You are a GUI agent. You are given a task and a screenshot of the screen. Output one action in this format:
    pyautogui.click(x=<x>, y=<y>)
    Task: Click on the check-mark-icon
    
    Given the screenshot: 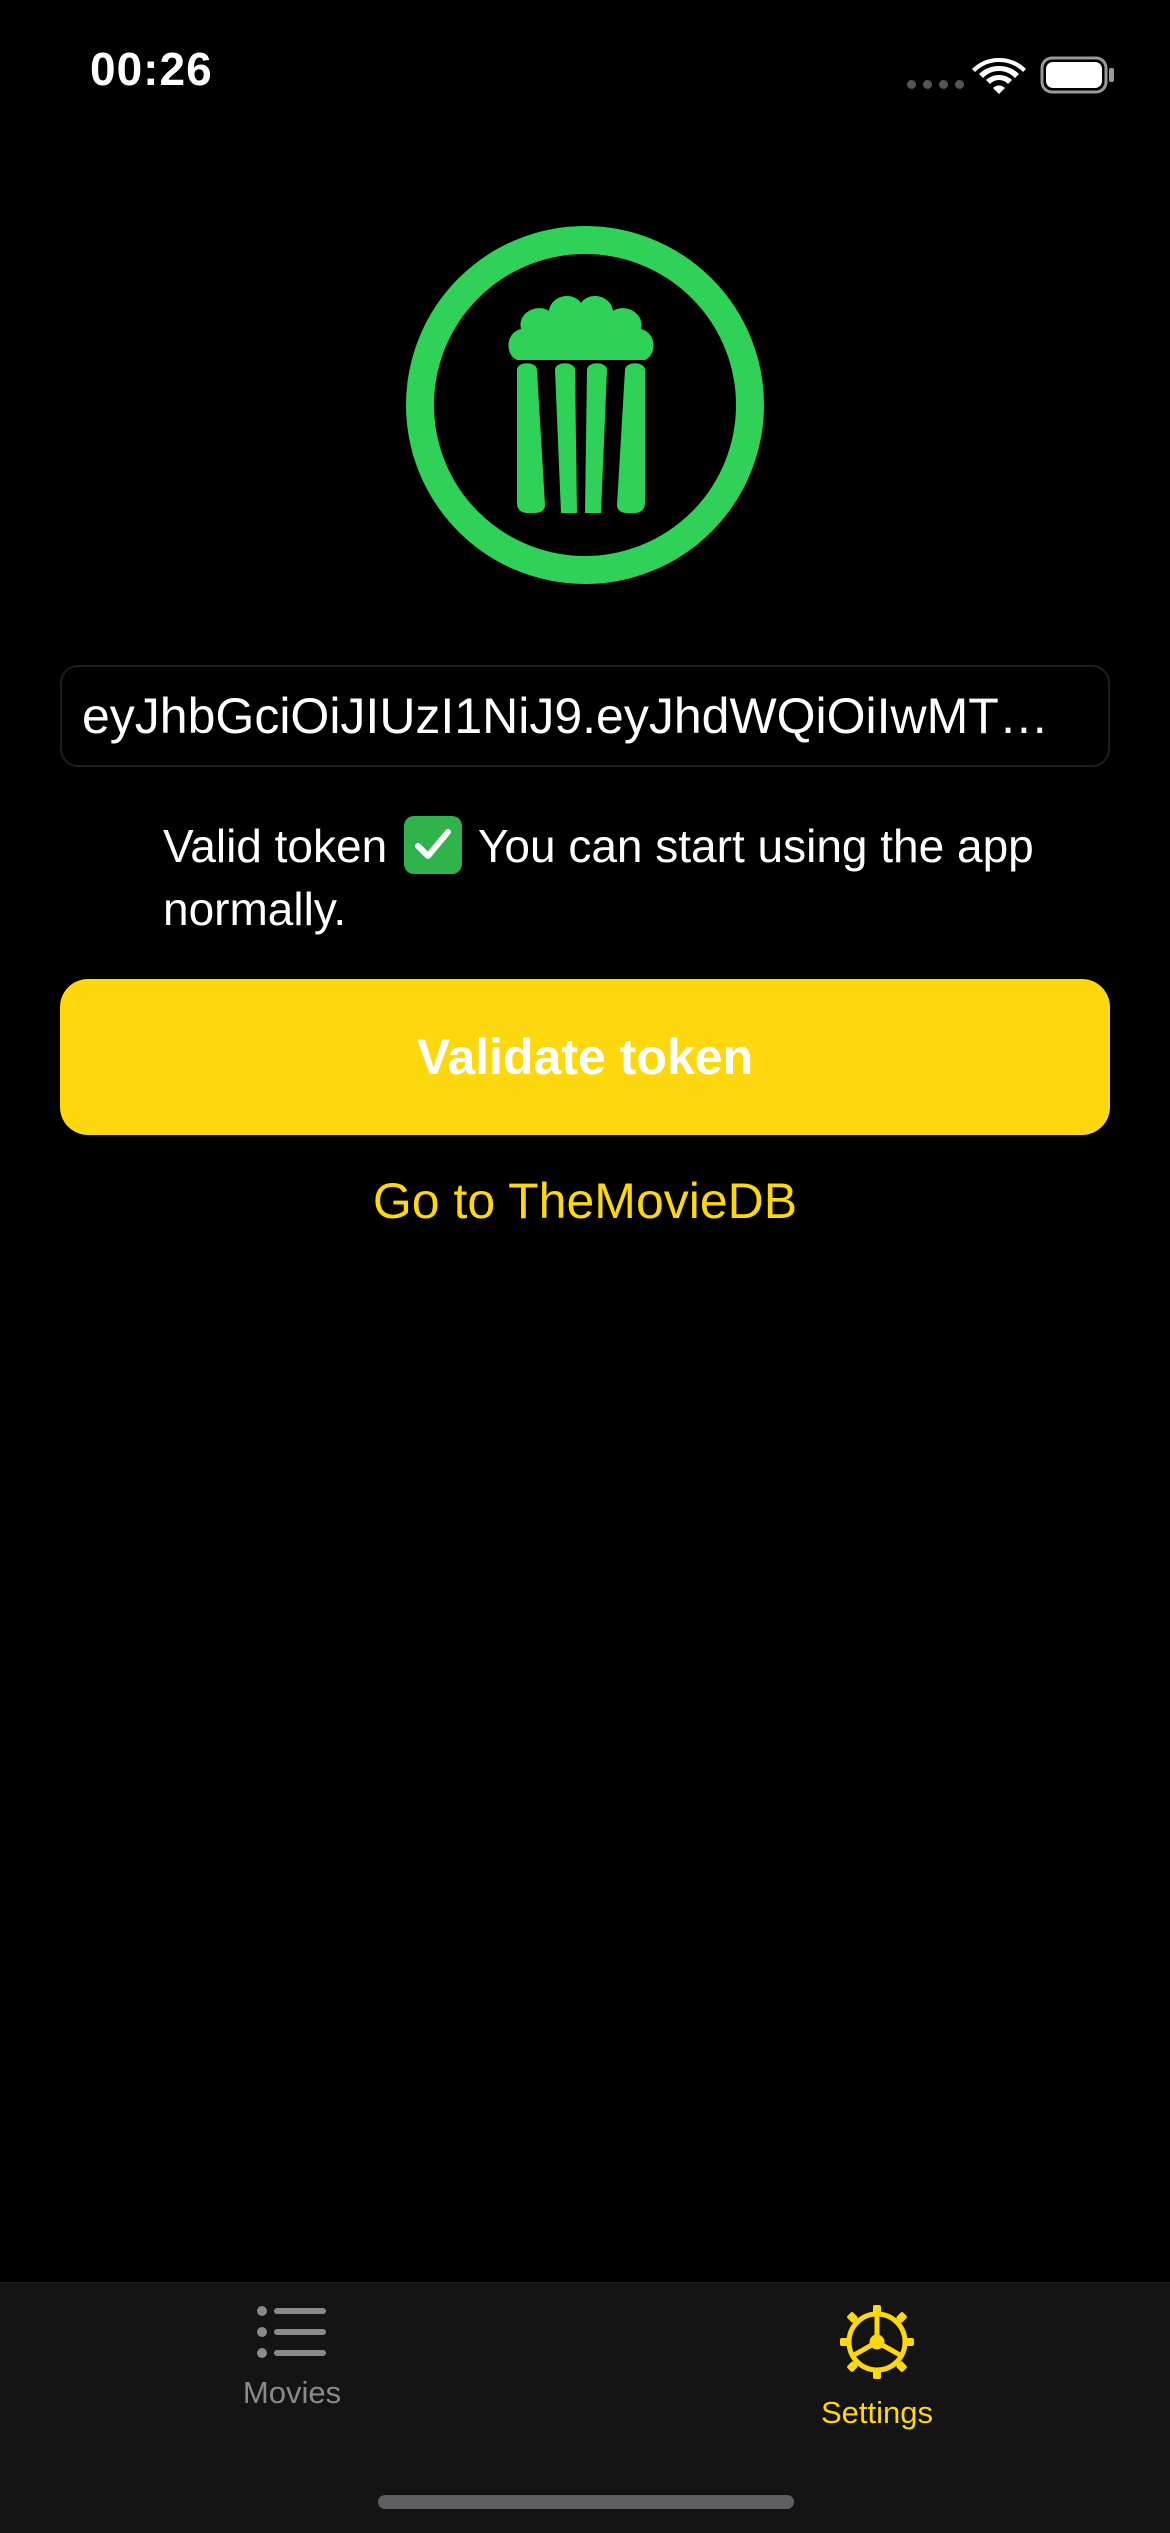 What is the action you would take?
    pyautogui.click(x=432, y=845)
    